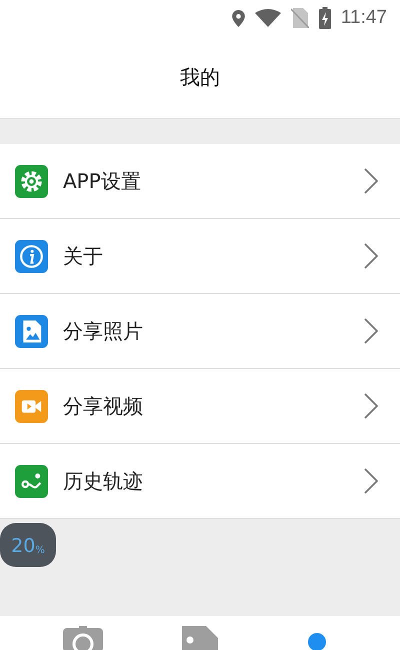 This screenshot has width=400, height=650. I want to click on image-file-icon, so click(200, 638).